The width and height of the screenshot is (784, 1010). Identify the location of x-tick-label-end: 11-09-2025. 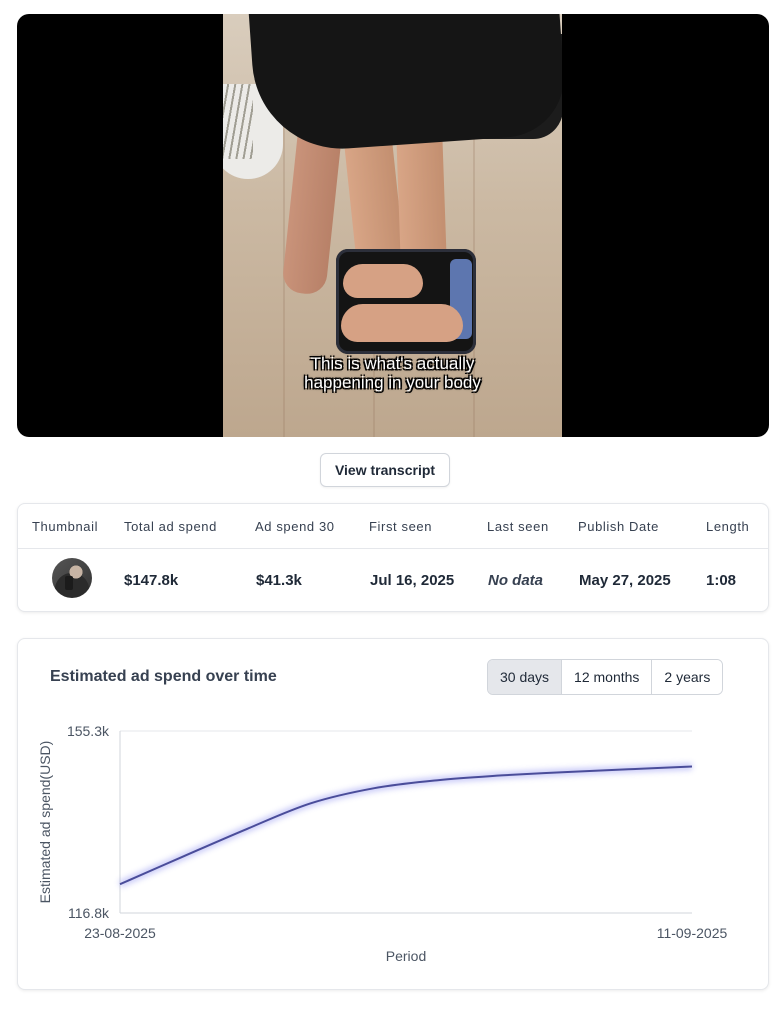
(692, 933).